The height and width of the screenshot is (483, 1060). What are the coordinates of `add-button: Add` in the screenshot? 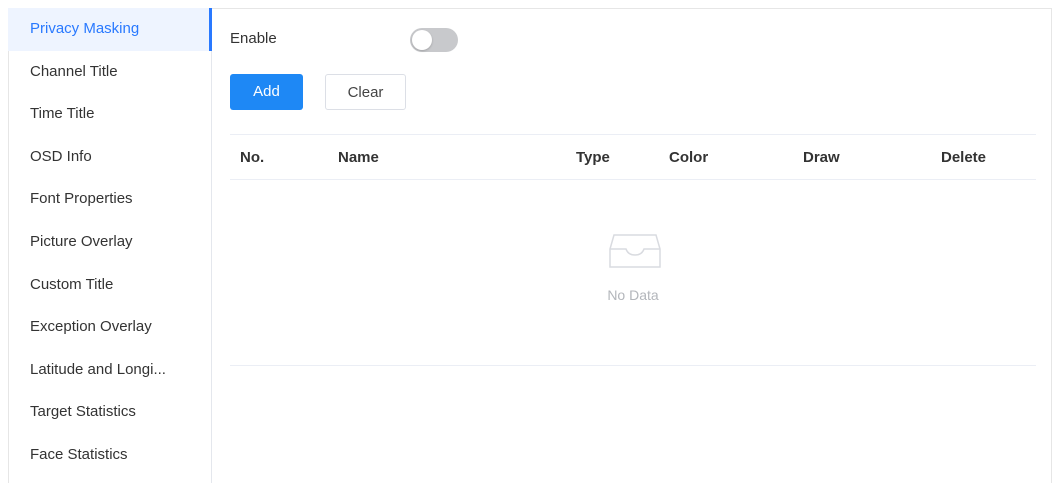 It's located at (266, 92).